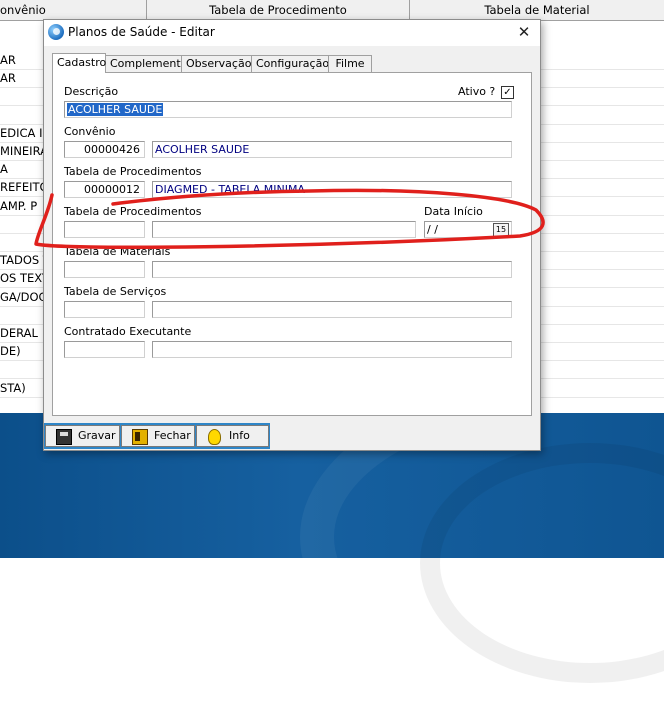 The image size is (664, 701). What do you see at coordinates (332, 189) in the screenshot?
I see `tabela-procedimentos-name-input: DIAGMED - TABELA MINIMA` at bounding box center [332, 189].